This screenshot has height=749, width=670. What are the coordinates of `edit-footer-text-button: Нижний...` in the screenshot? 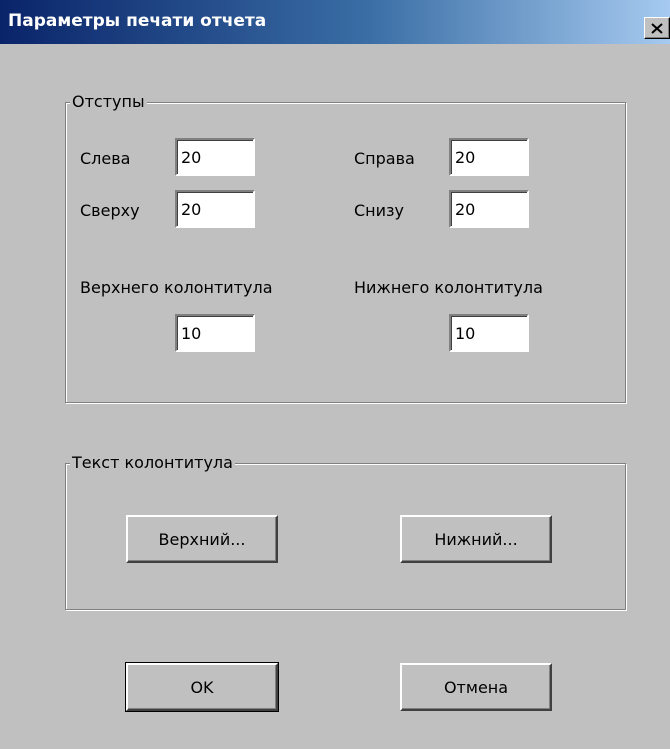 It's located at (476, 539).